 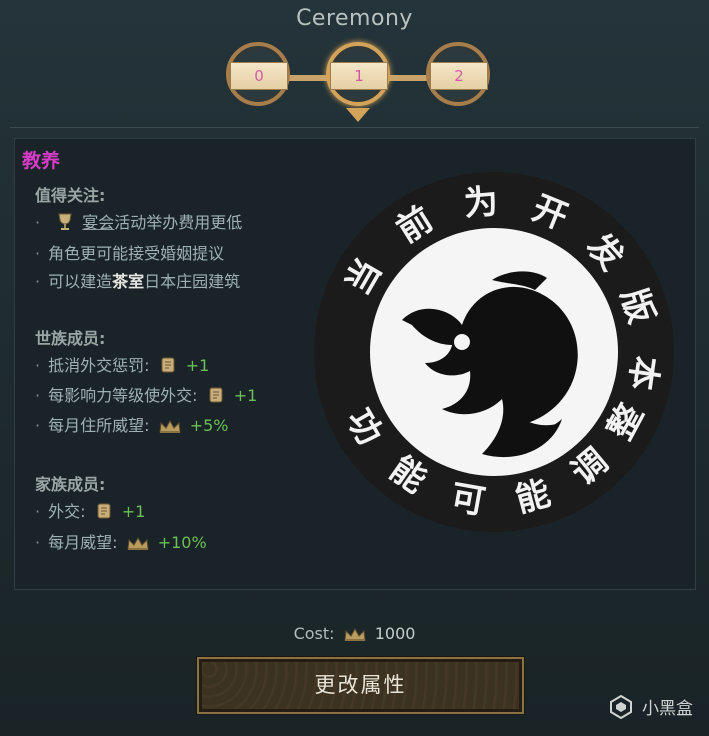 What do you see at coordinates (395, 633) in the screenshot?
I see `cost-value: 1000` at bounding box center [395, 633].